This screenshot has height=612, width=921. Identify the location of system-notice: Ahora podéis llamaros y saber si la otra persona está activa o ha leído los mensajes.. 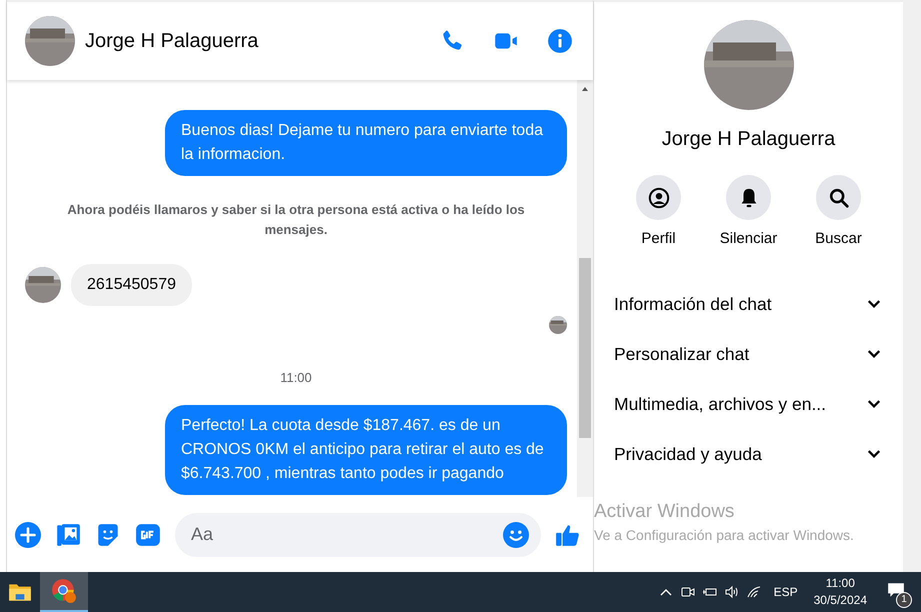
(296, 220).